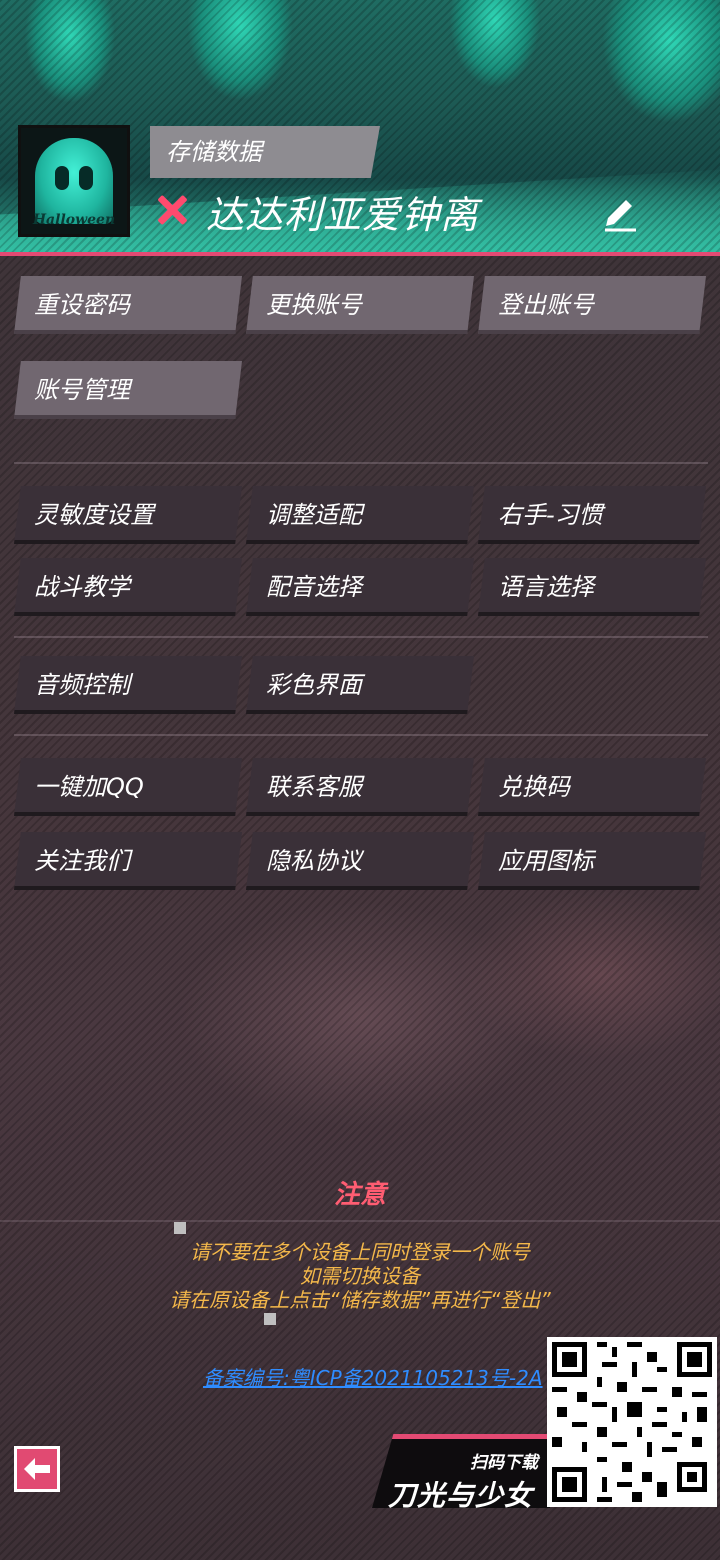  What do you see at coordinates (360, 515) in the screenshot?
I see `adjust-fit-button: 调整适配` at bounding box center [360, 515].